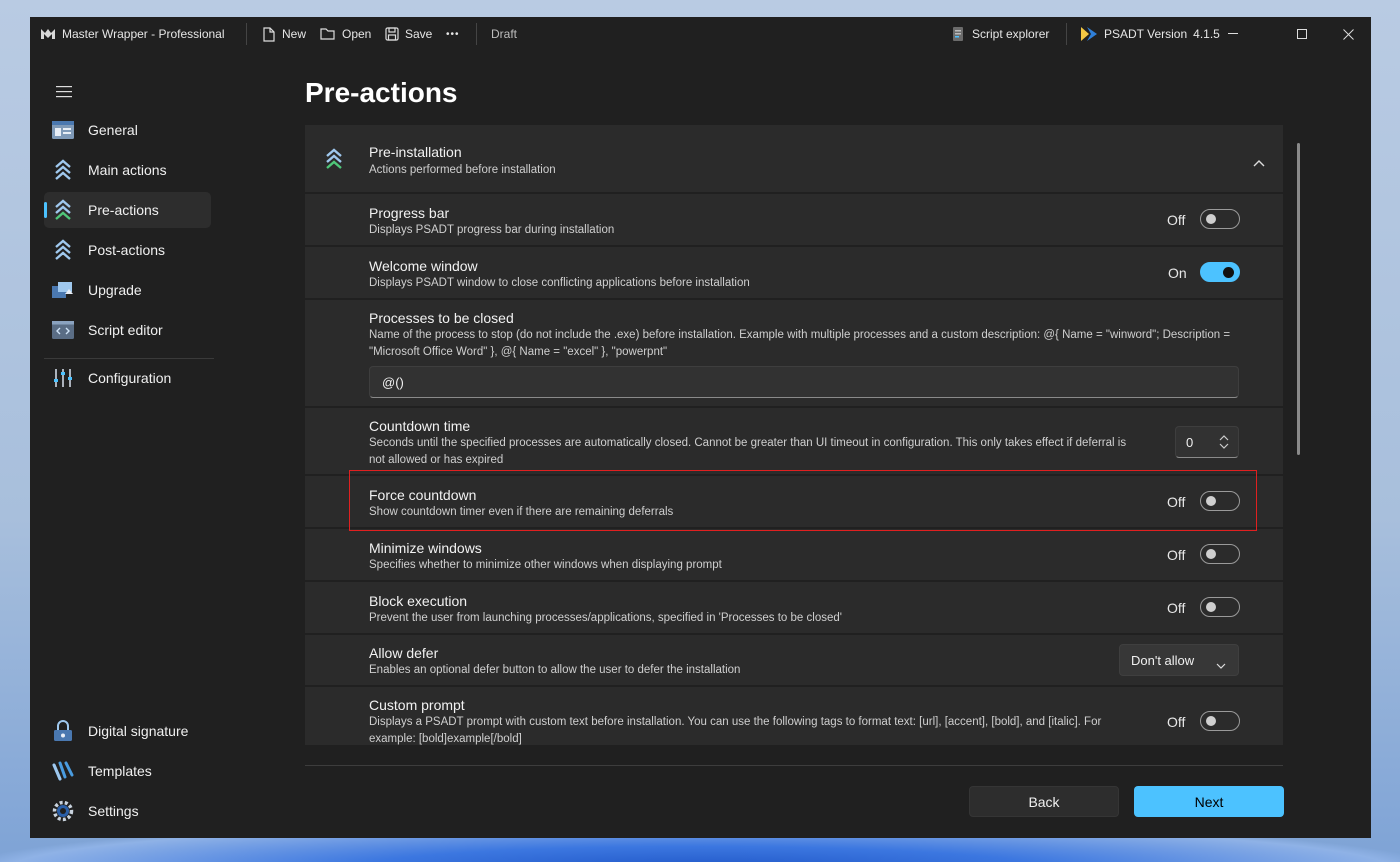  I want to click on sidebar-item-label: Upgrade, so click(115, 290).